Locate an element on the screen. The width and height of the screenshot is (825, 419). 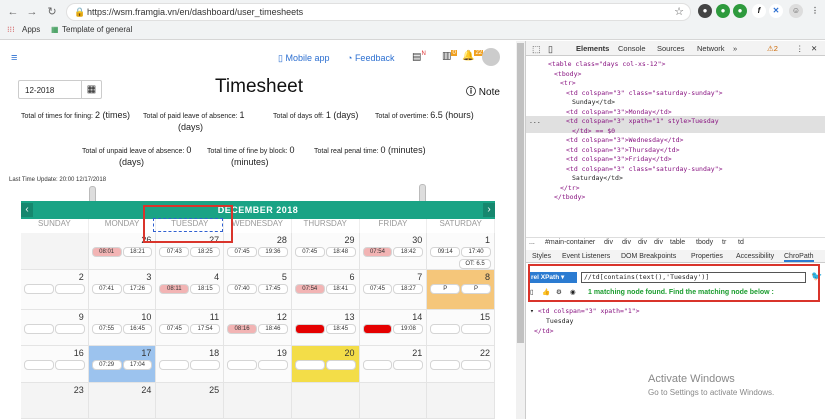
calendar-day-cell: 21 is located at coordinates (393, 364).